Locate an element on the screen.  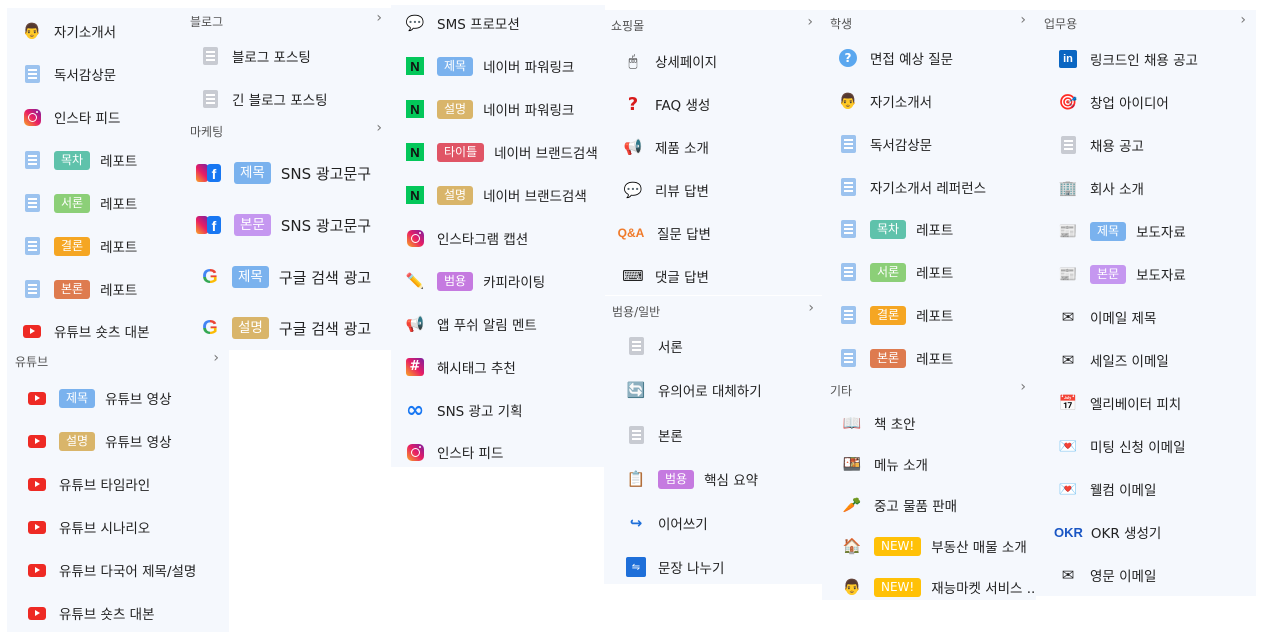
section-header-blog: 블로그 › is located at coordinates (287, 20).